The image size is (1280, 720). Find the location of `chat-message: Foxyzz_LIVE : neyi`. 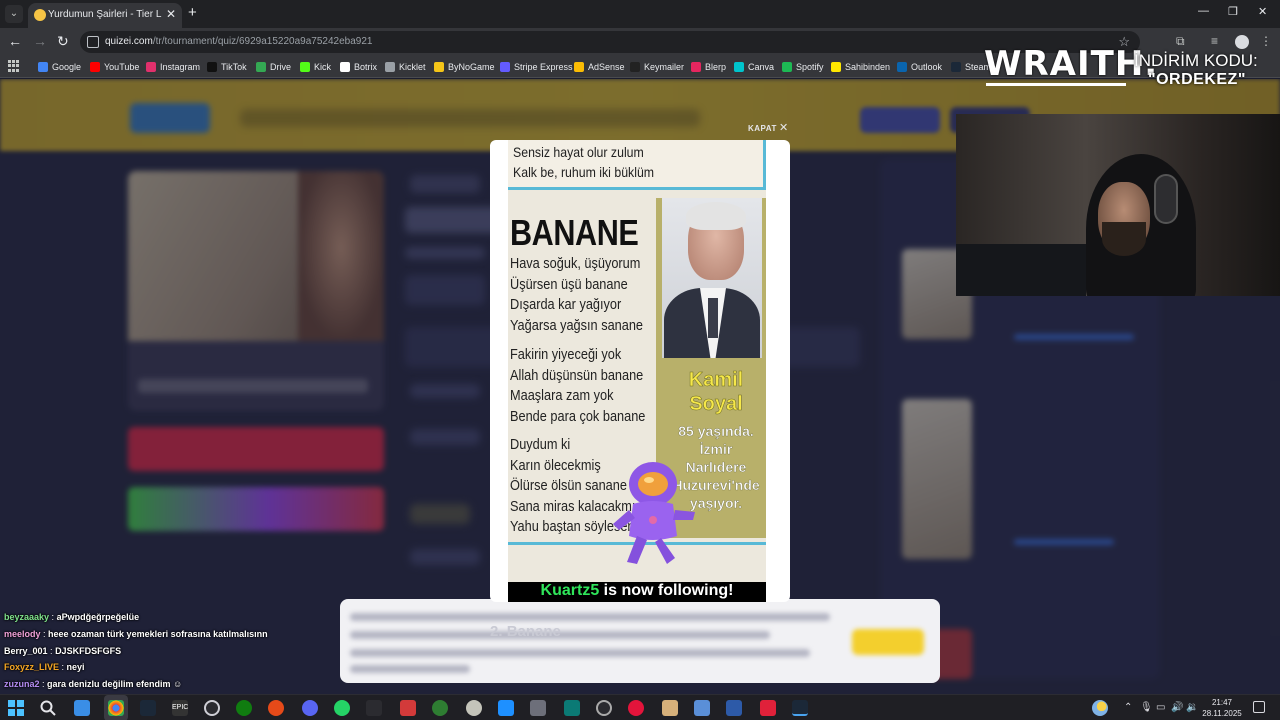

chat-message: Foxyzz_LIVE : neyi is located at coordinates (204, 670).